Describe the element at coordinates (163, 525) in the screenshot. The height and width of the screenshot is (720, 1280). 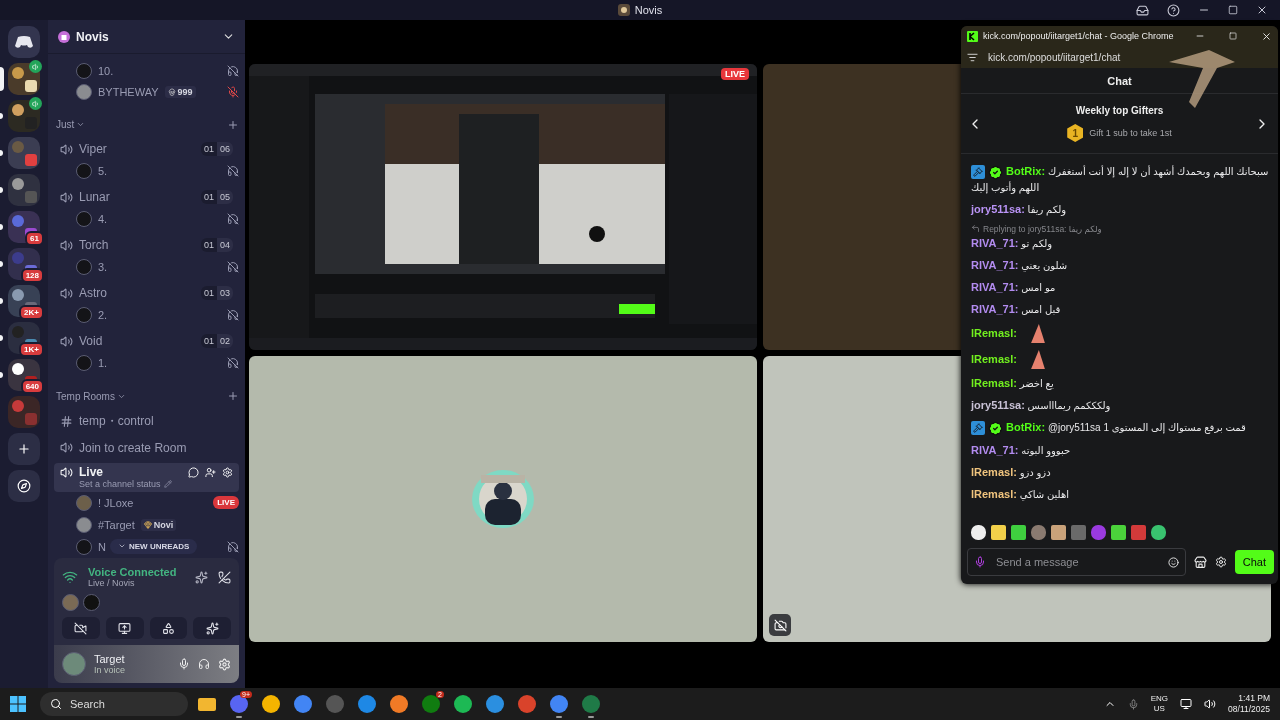
I see `tag-label: Novi` at that location.